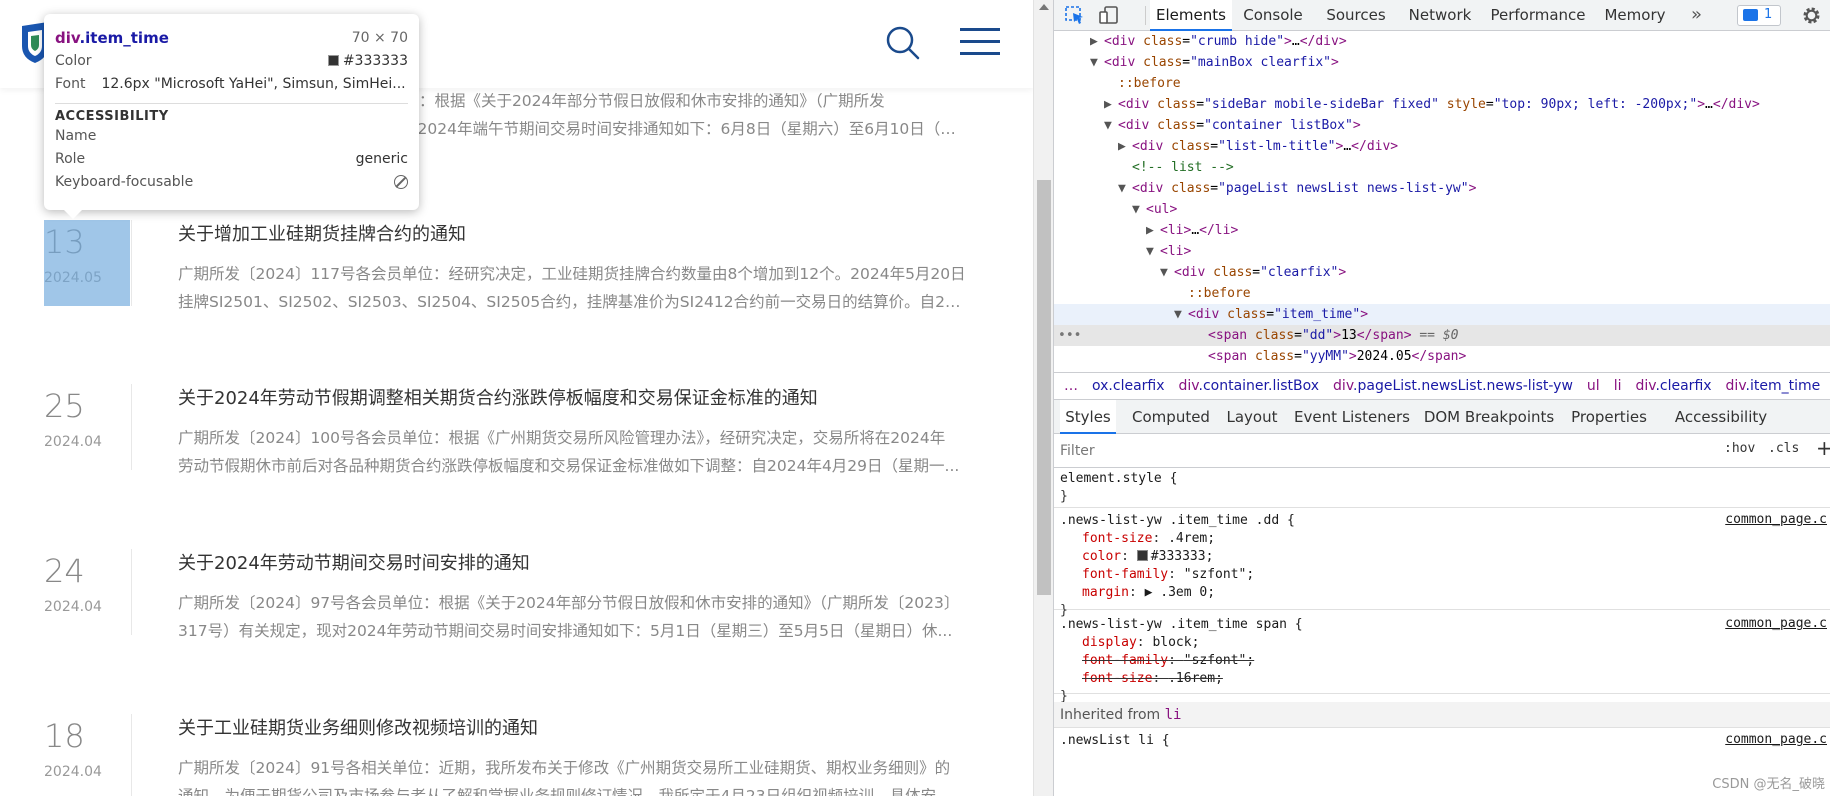 This screenshot has width=1830, height=796. What do you see at coordinates (1442, 539) in the screenshot?
I see `css-declaration: font-size: .4rem;` at bounding box center [1442, 539].